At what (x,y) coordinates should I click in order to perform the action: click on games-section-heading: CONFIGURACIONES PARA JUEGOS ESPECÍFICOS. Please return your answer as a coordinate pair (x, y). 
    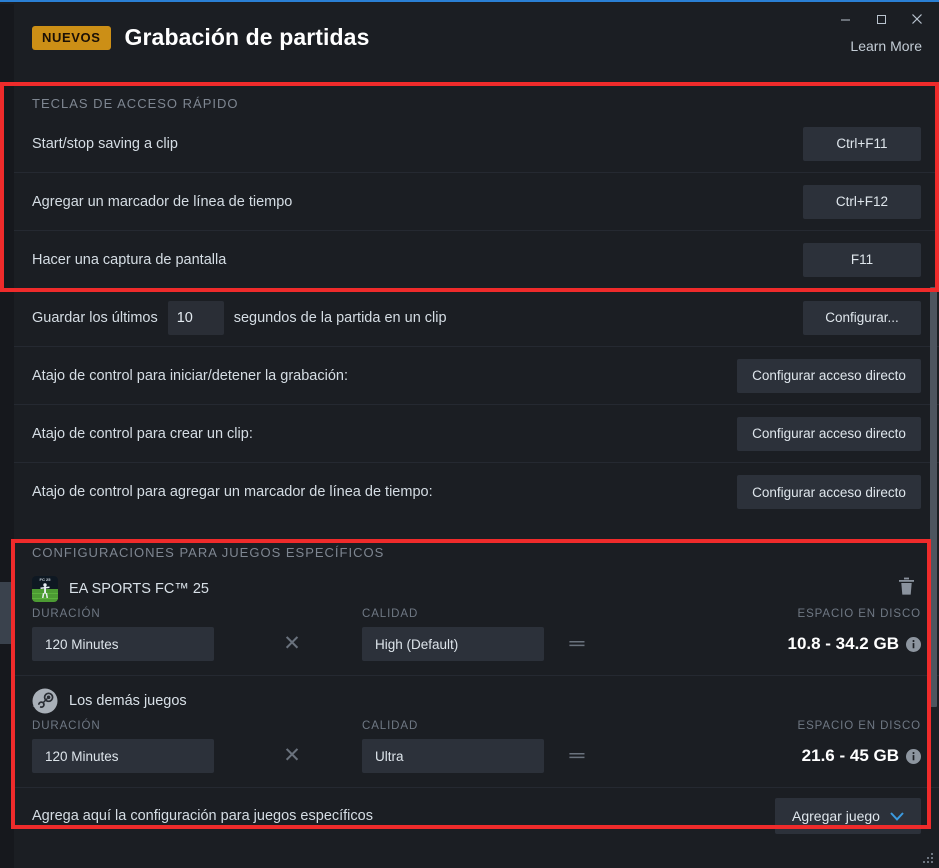
    Looking at the image, I should click on (208, 552).